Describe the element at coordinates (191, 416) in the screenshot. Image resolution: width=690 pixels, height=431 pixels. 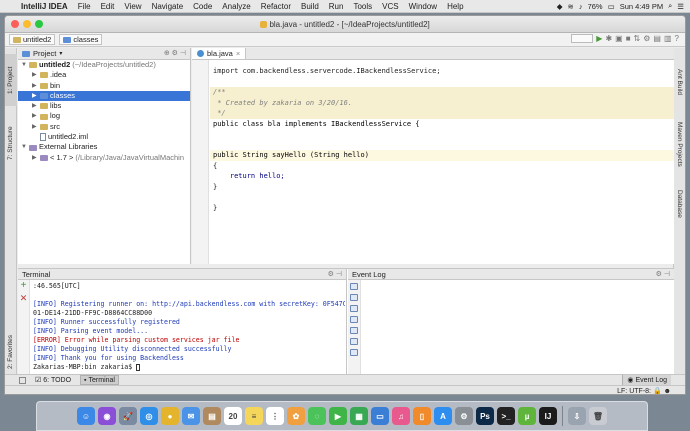
I see `dock-mail-icon: ✉` at that location.